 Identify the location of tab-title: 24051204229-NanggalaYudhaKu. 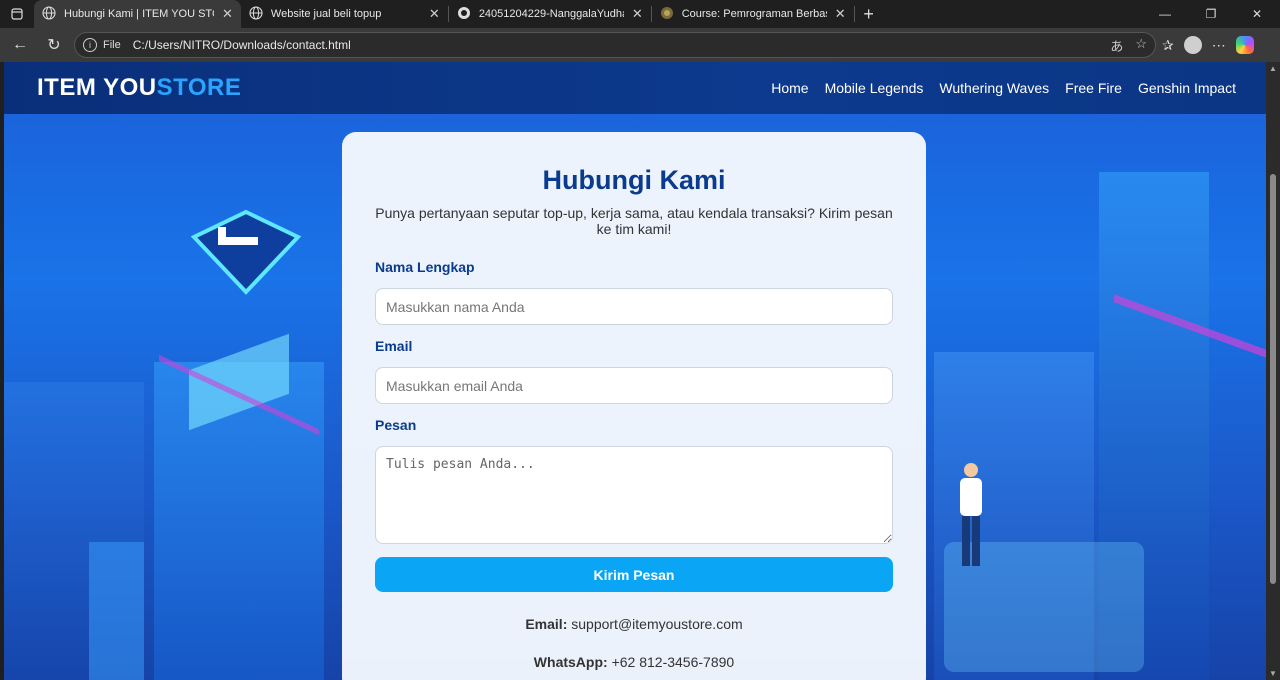
(551, 14).